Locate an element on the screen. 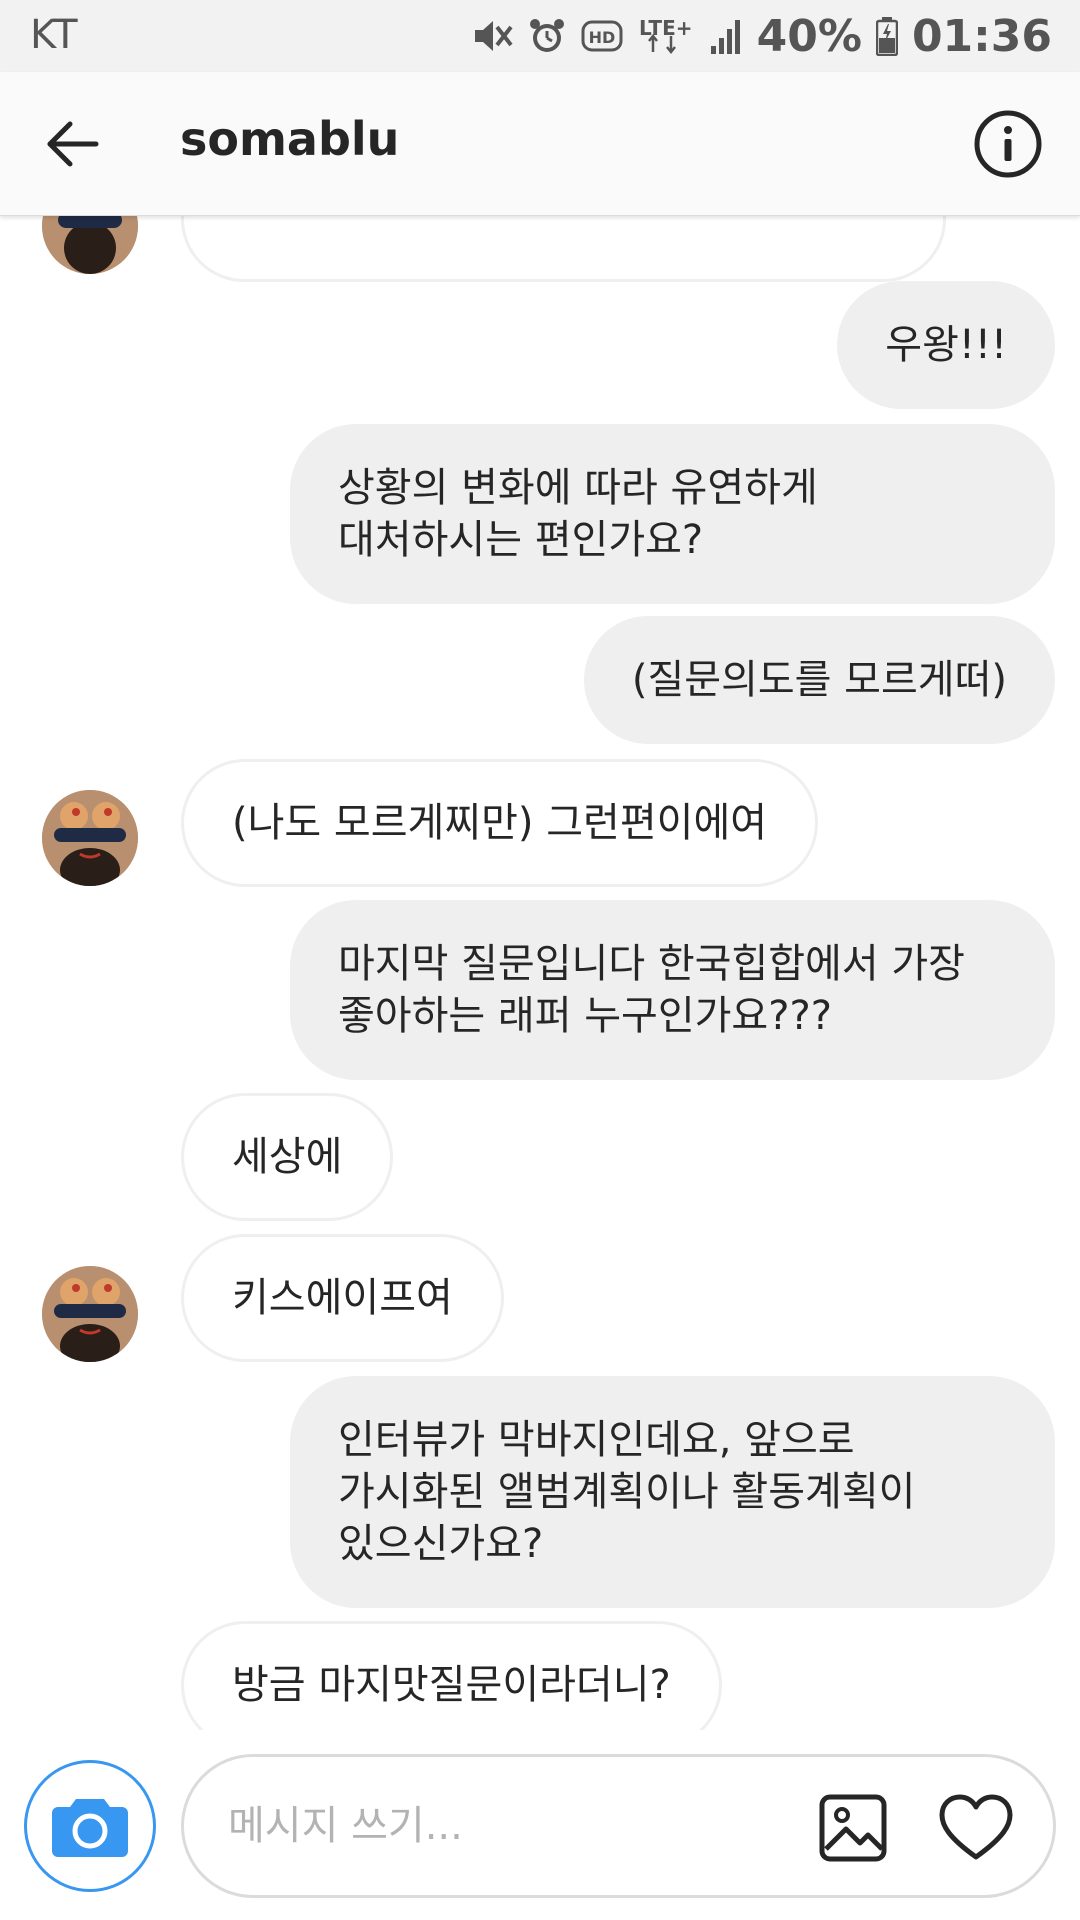  message-bubble-outgoing: 마지막 질문입니다 한국힙합에서 가장 좋아하는 래퍼 누구인가요??? is located at coordinates (672, 990).